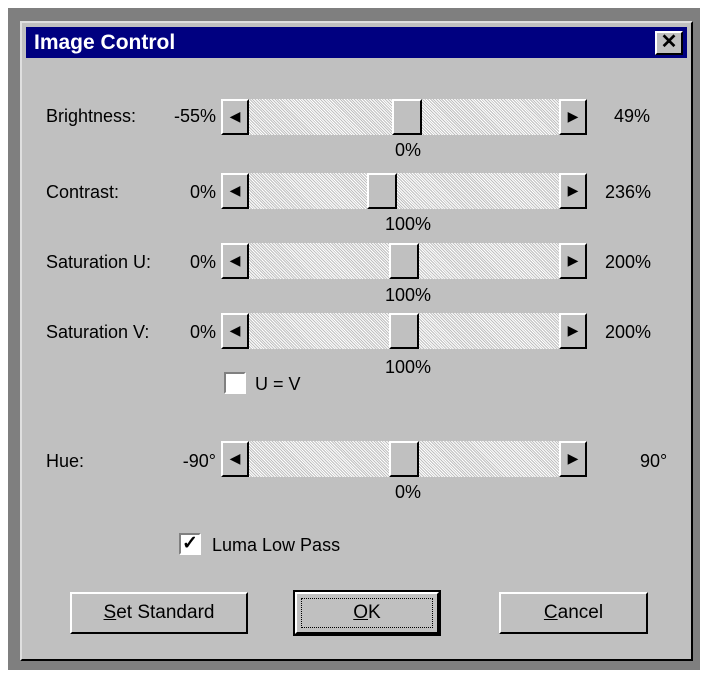 Image resolution: width=708 pixels, height=678 pixels. I want to click on hue-value: 0%, so click(407, 492).